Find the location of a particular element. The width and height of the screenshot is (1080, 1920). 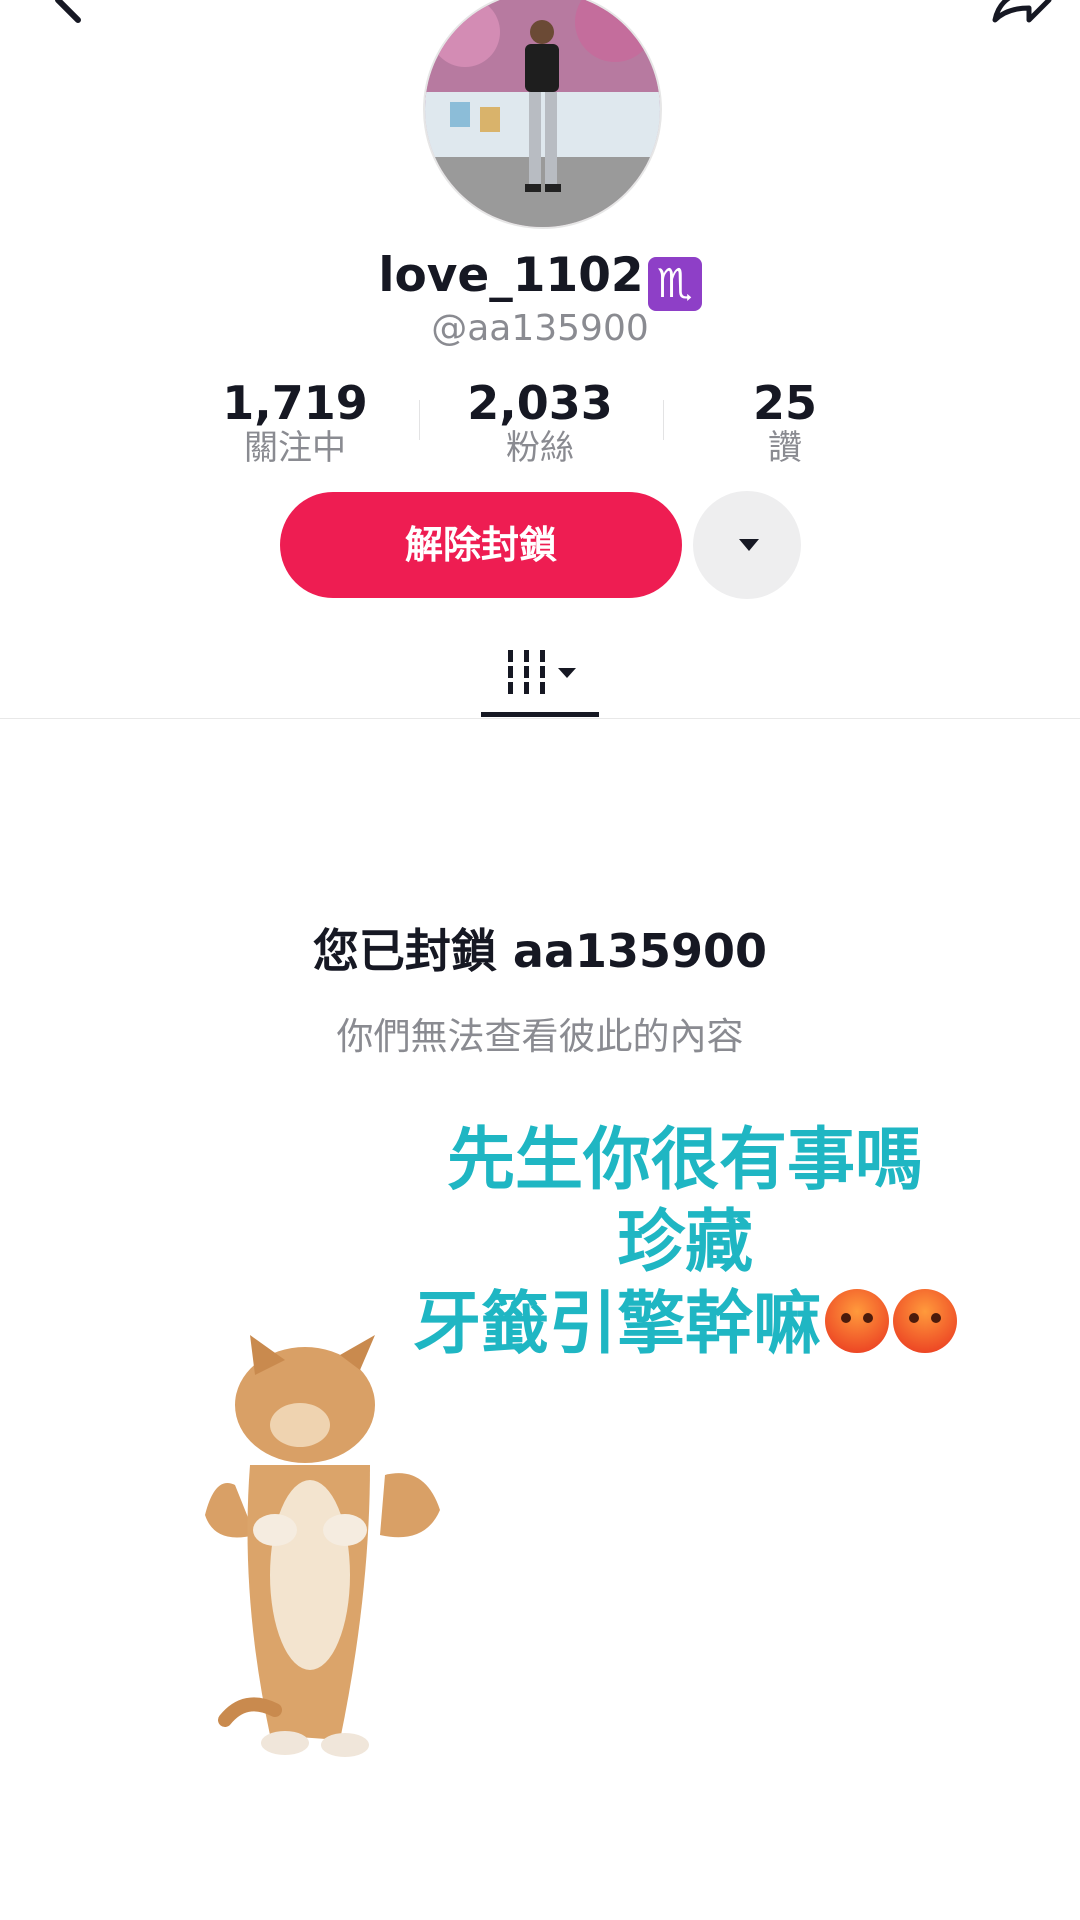

avatar is located at coordinates (542, 114).